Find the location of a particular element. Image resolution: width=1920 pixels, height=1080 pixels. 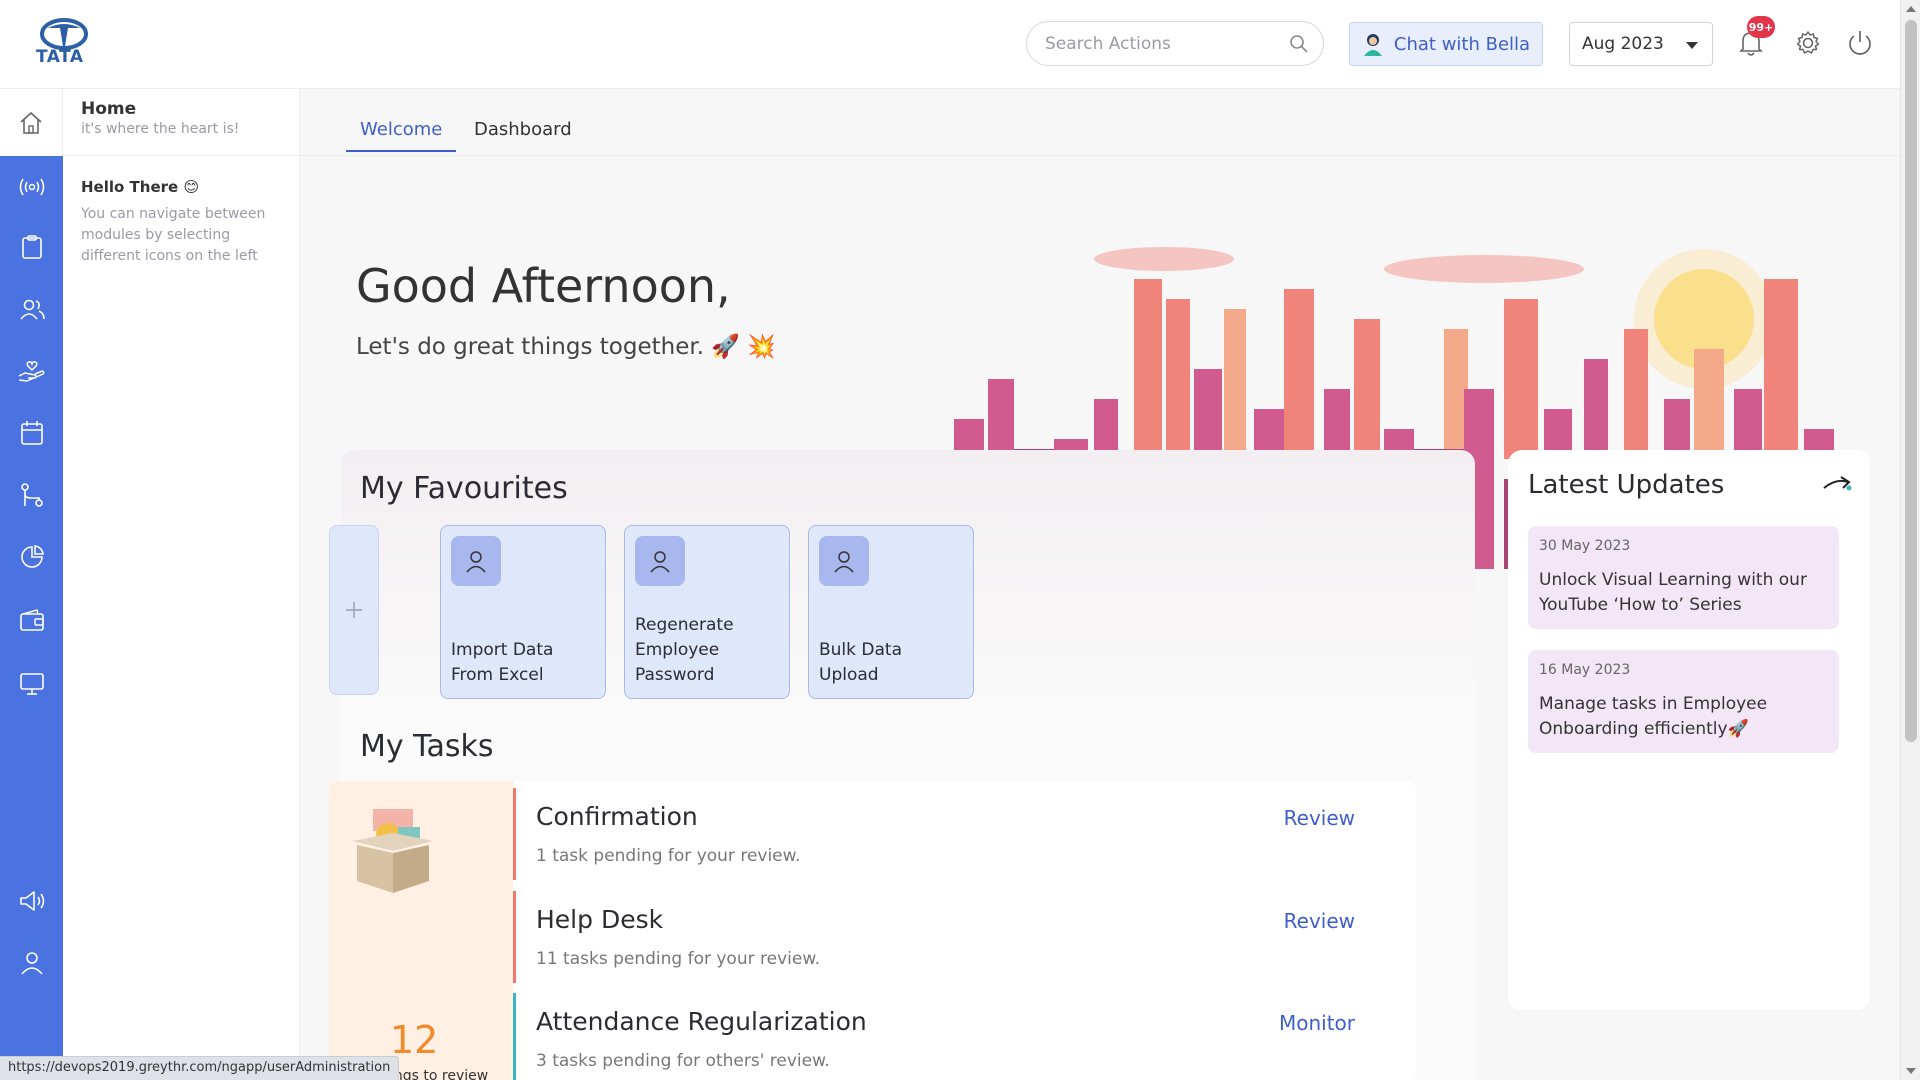

hello-heading: Hello There 😊 is located at coordinates (181, 176).